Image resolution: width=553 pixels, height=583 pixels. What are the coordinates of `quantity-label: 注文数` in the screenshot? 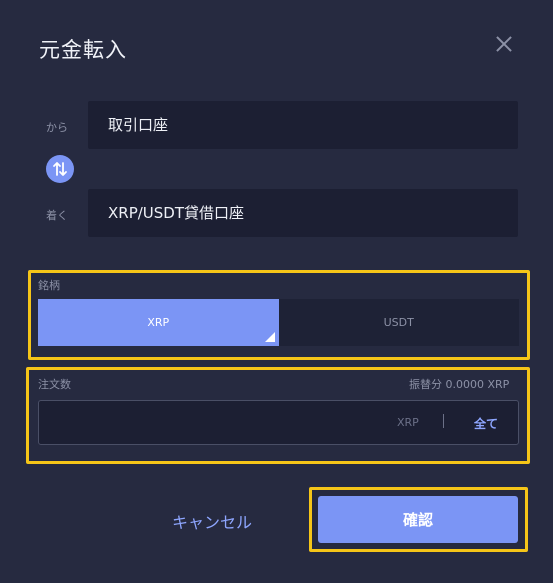 It's located at (54, 384).